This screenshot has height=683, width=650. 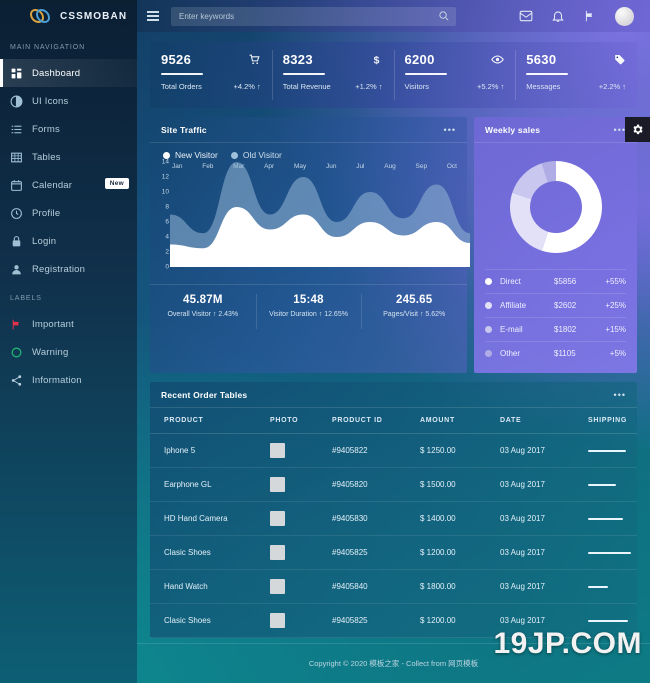 What do you see at coordinates (16, 129) in the screenshot?
I see `list-icon` at bounding box center [16, 129].